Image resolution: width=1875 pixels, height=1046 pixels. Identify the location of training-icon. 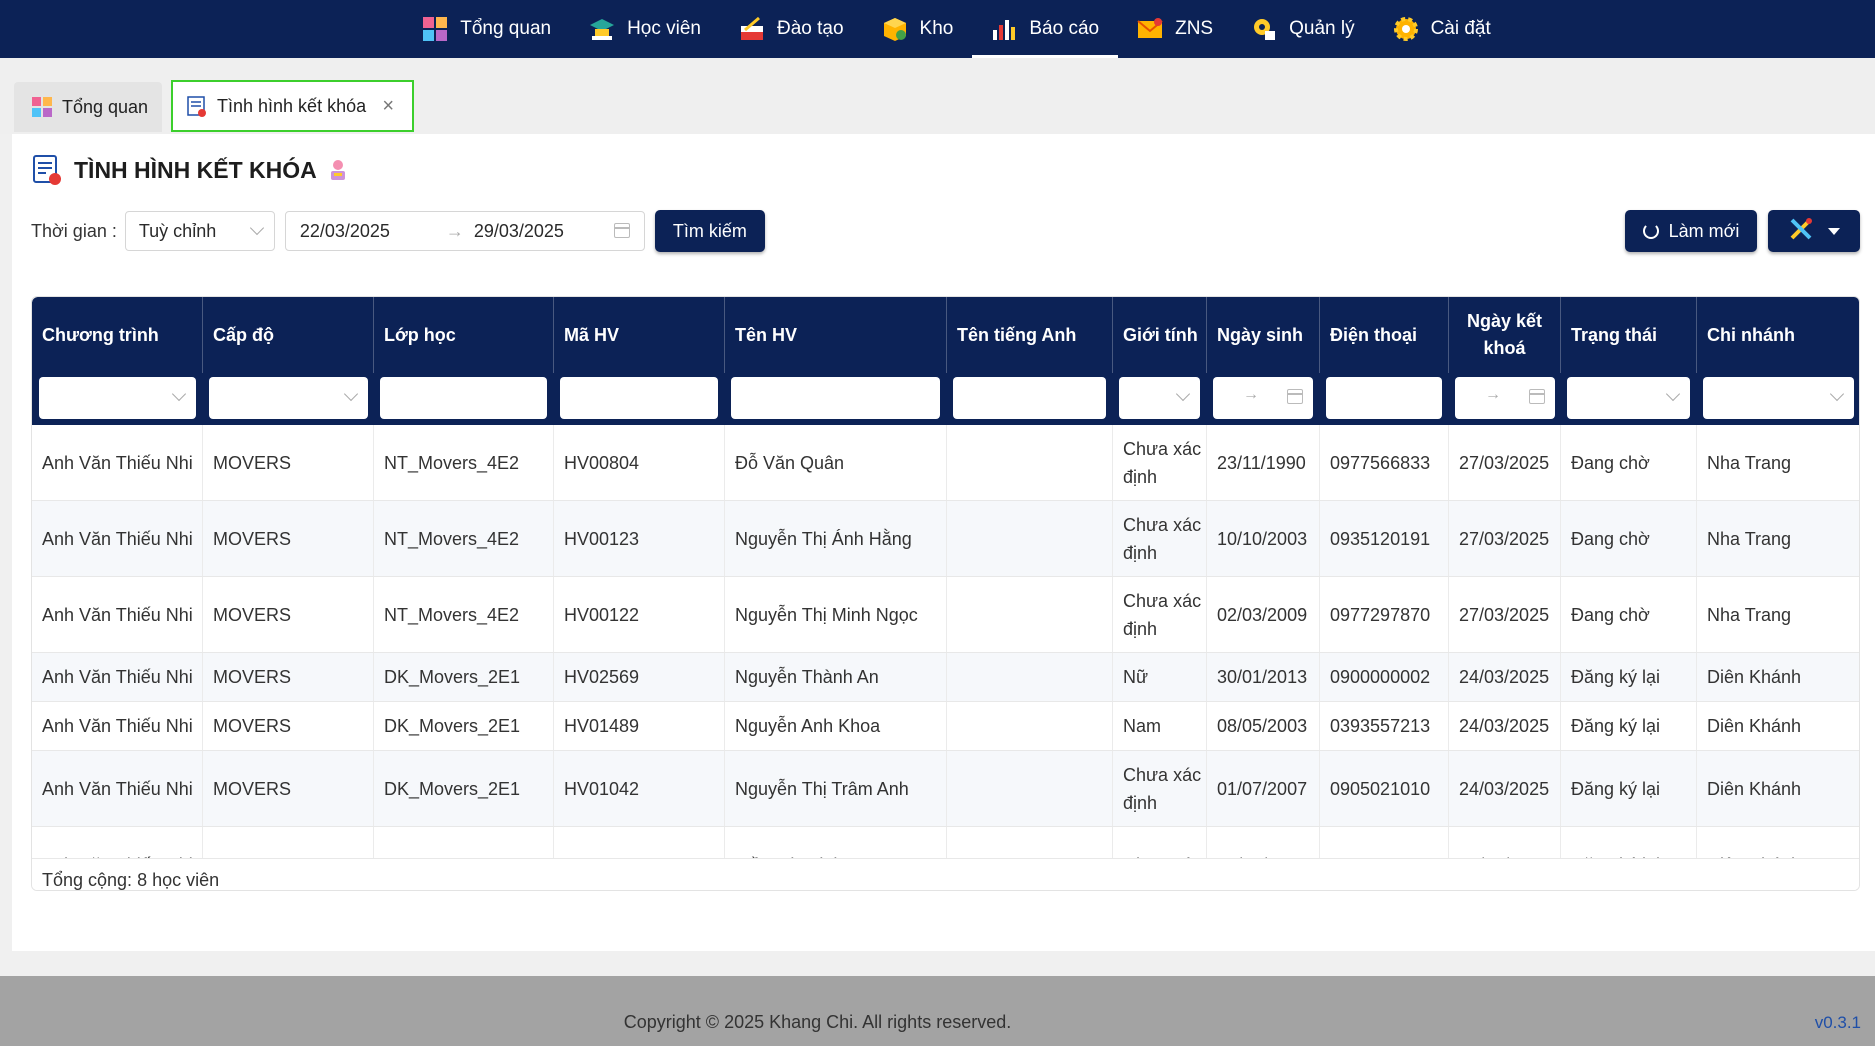
(752, 29).